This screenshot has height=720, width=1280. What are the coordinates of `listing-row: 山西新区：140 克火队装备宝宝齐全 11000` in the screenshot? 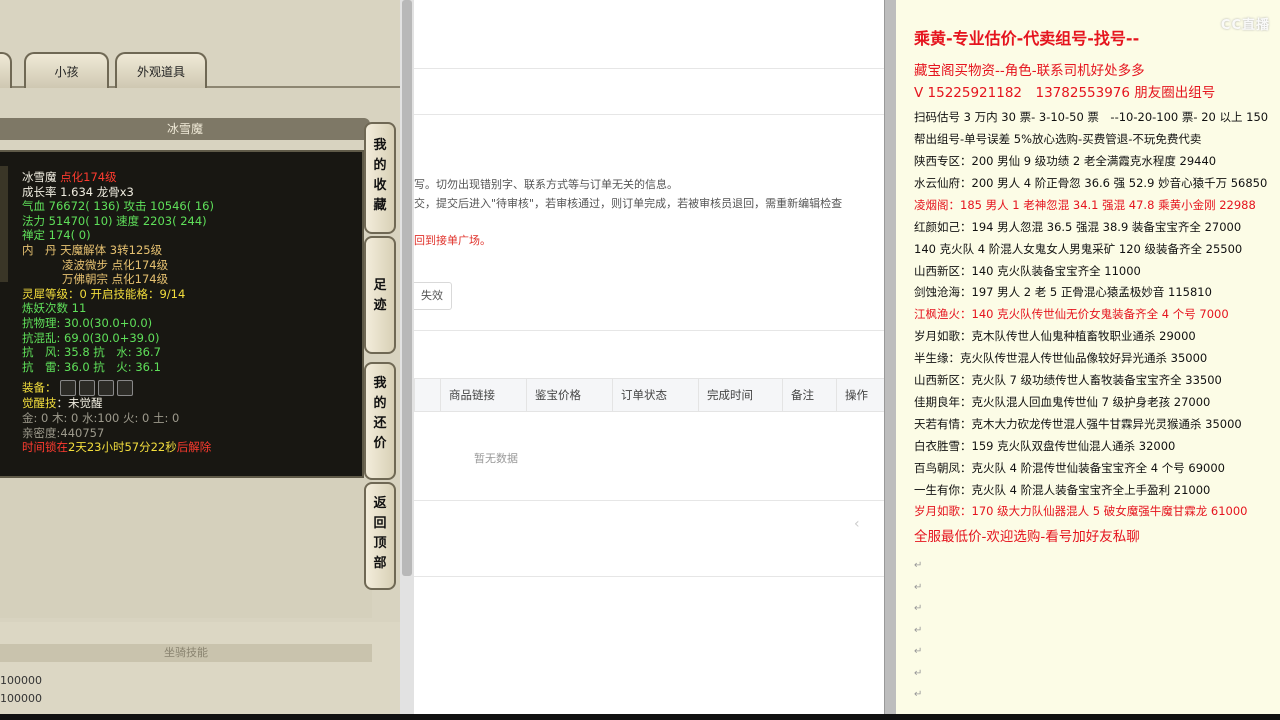 It's located at (1027, 270).